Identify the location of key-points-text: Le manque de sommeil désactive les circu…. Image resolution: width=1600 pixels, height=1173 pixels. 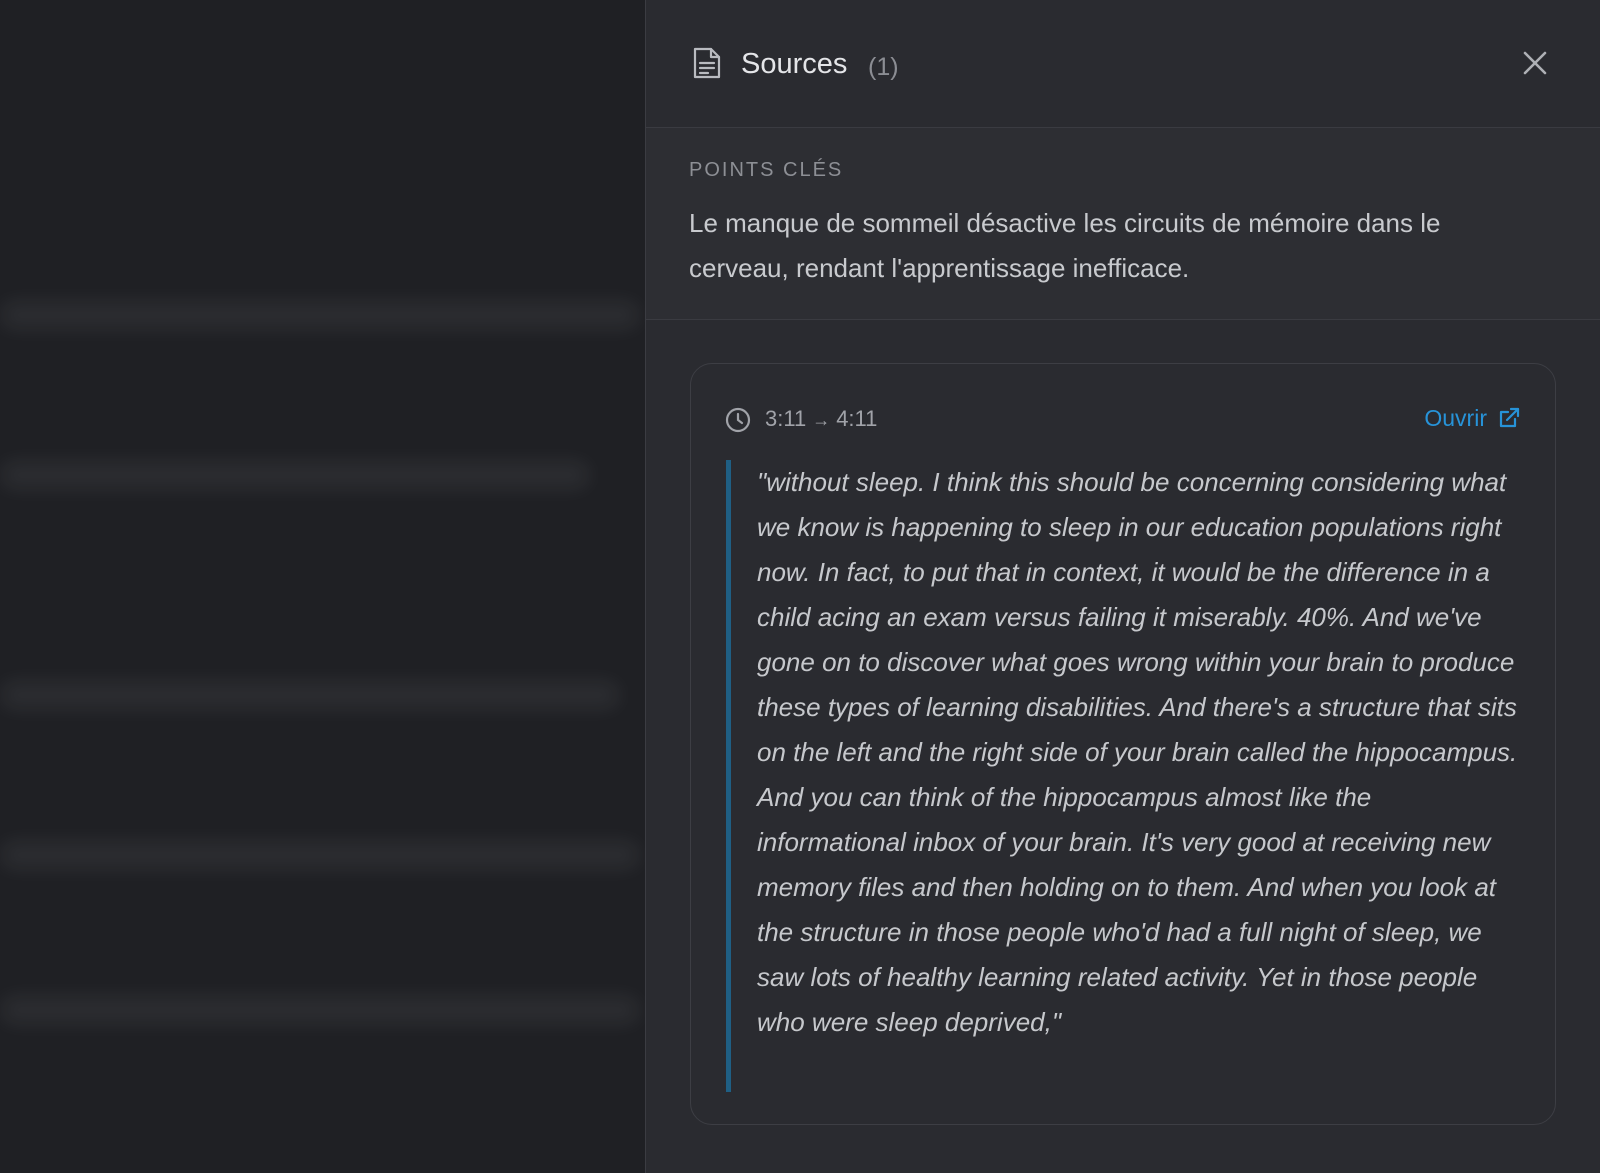
(1065, 245).